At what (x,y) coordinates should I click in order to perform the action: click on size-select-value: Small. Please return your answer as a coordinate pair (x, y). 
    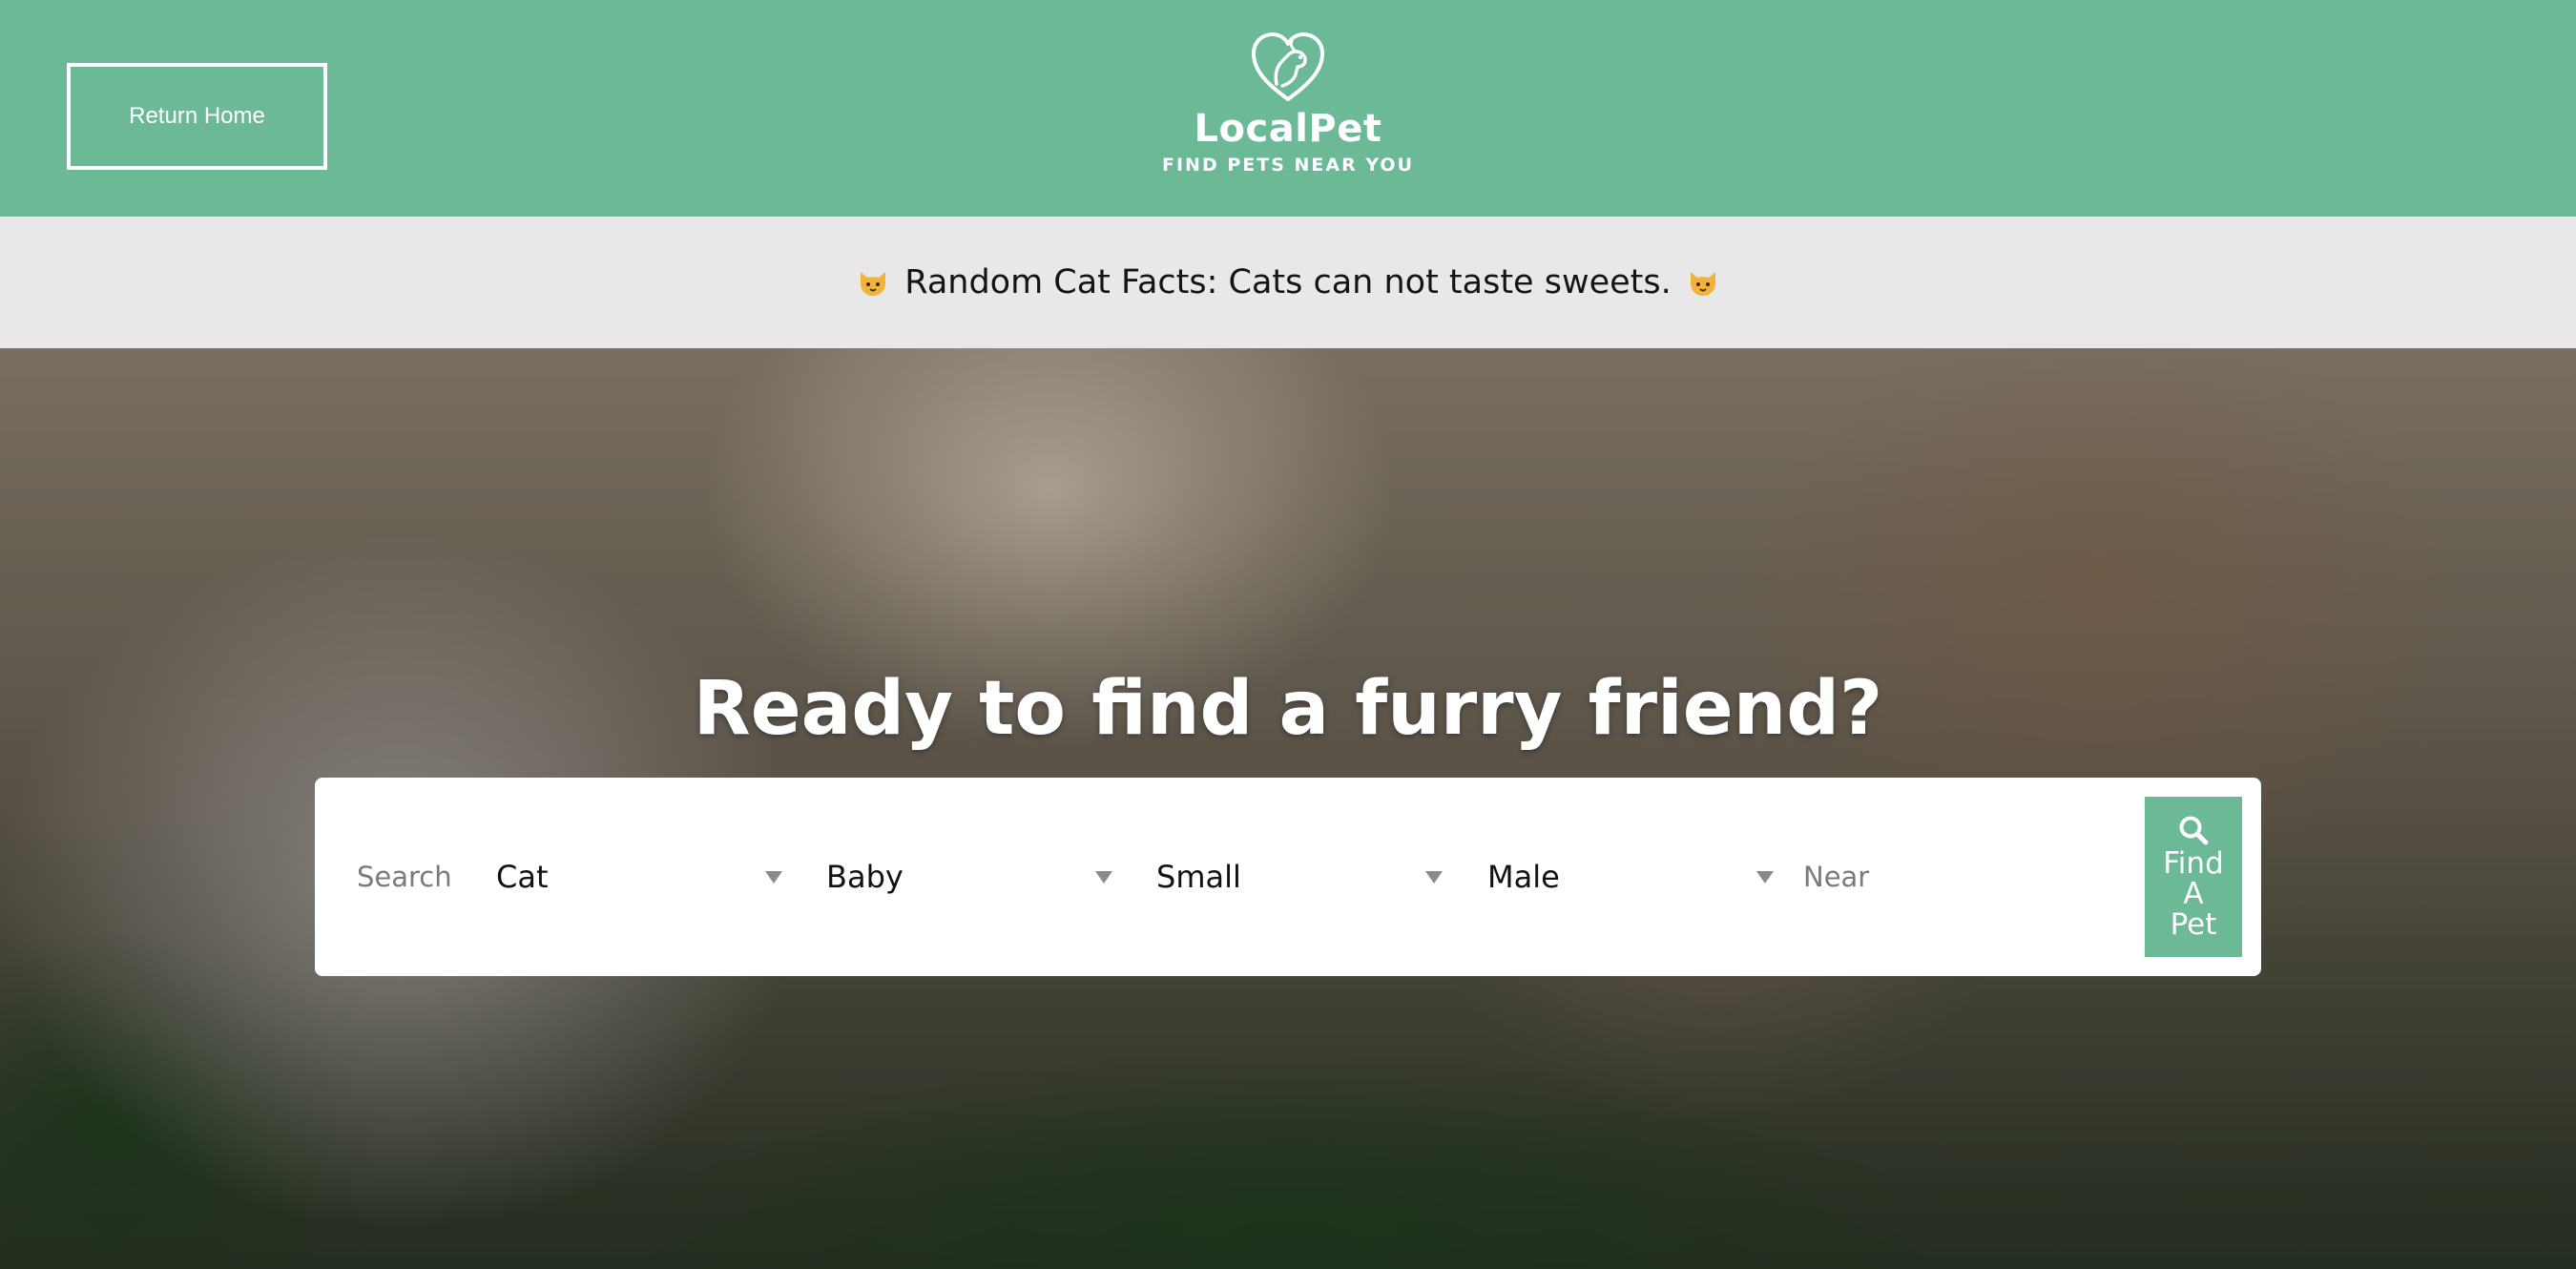
    Looking at the image, I should click on (1198, 877).